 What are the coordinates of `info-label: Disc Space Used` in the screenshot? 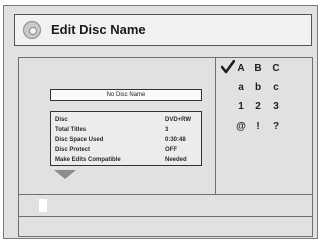 It's located at (79, 140).